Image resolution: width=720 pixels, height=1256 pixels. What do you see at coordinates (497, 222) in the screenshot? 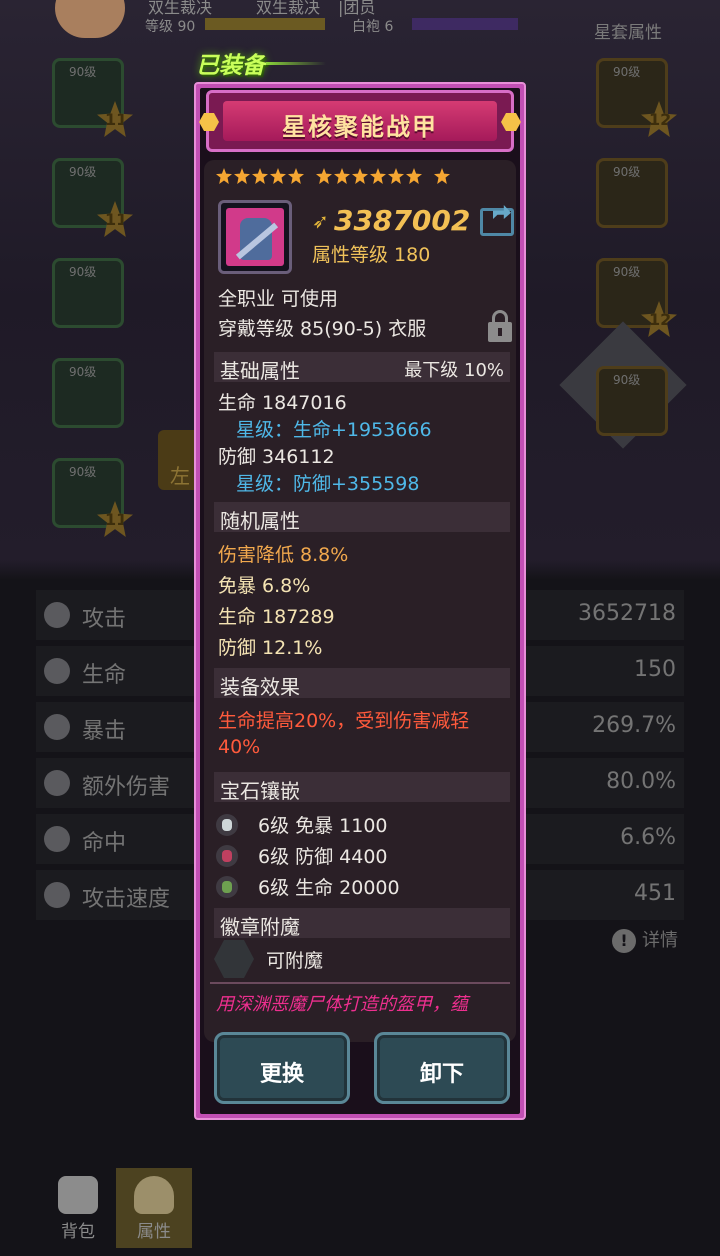
I see `share-icon` at bounding box center [497, 222].